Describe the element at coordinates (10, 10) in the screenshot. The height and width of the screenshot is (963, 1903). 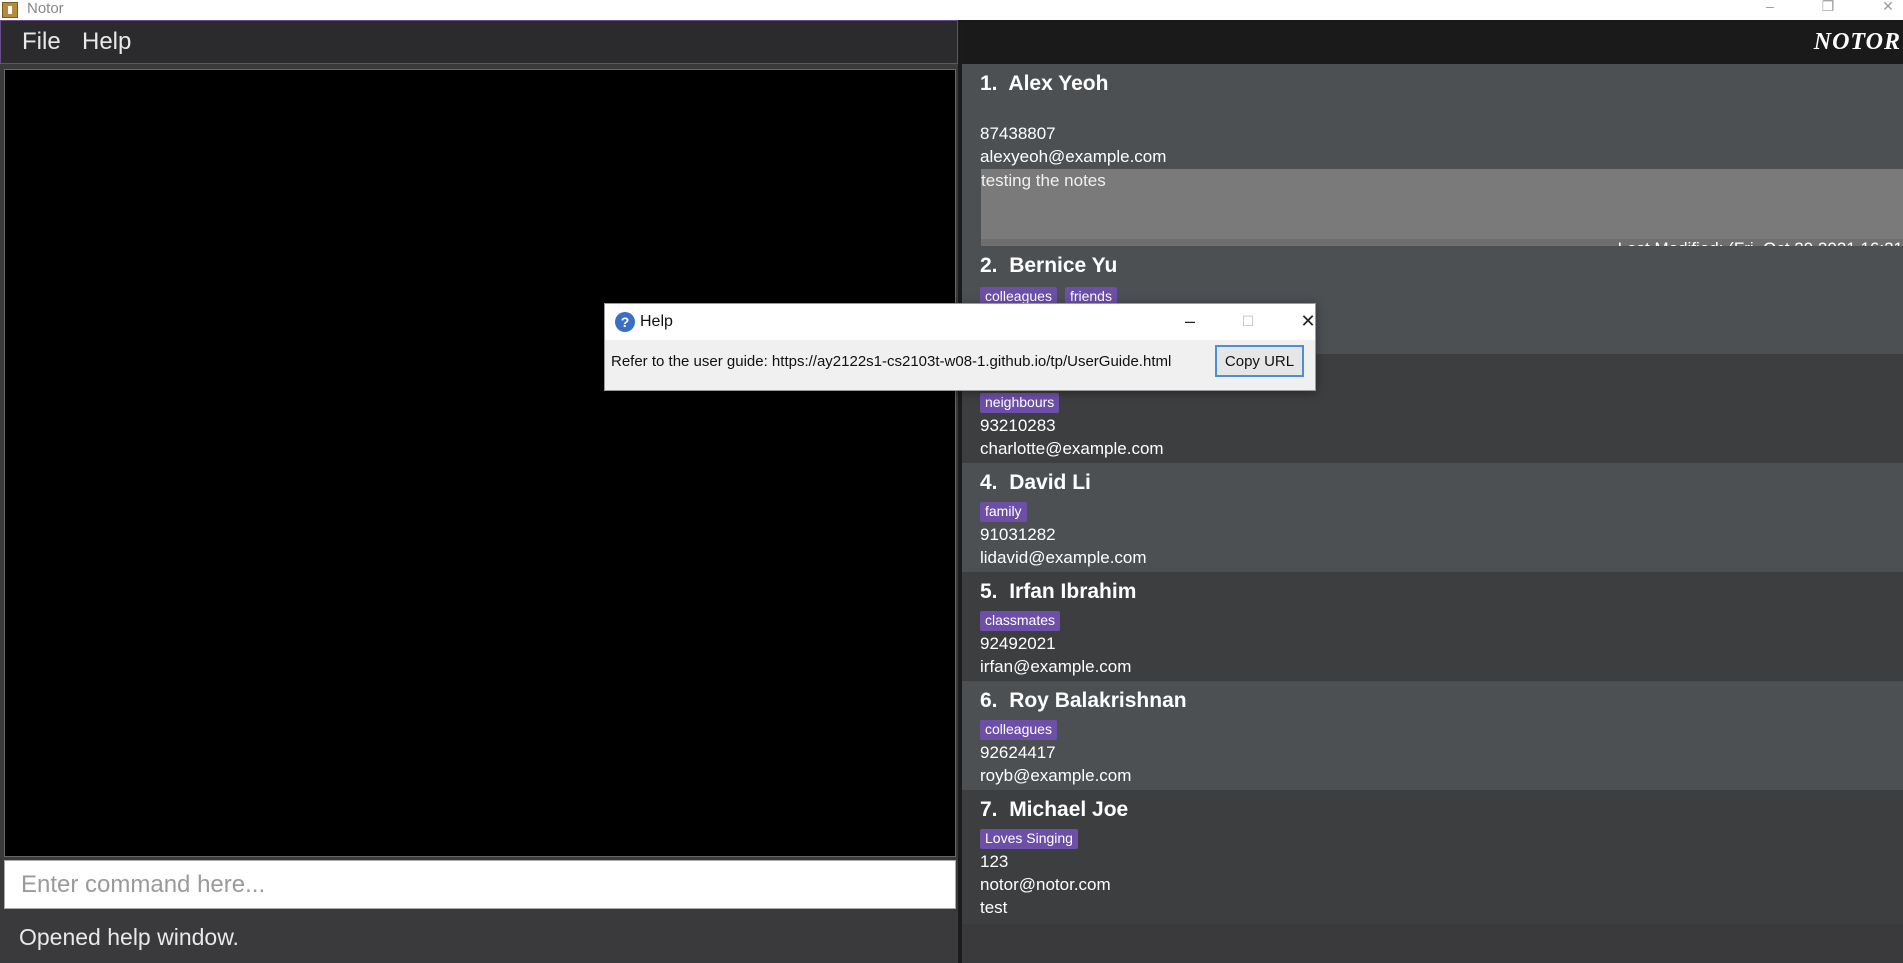
I see `app-icon` at that location.